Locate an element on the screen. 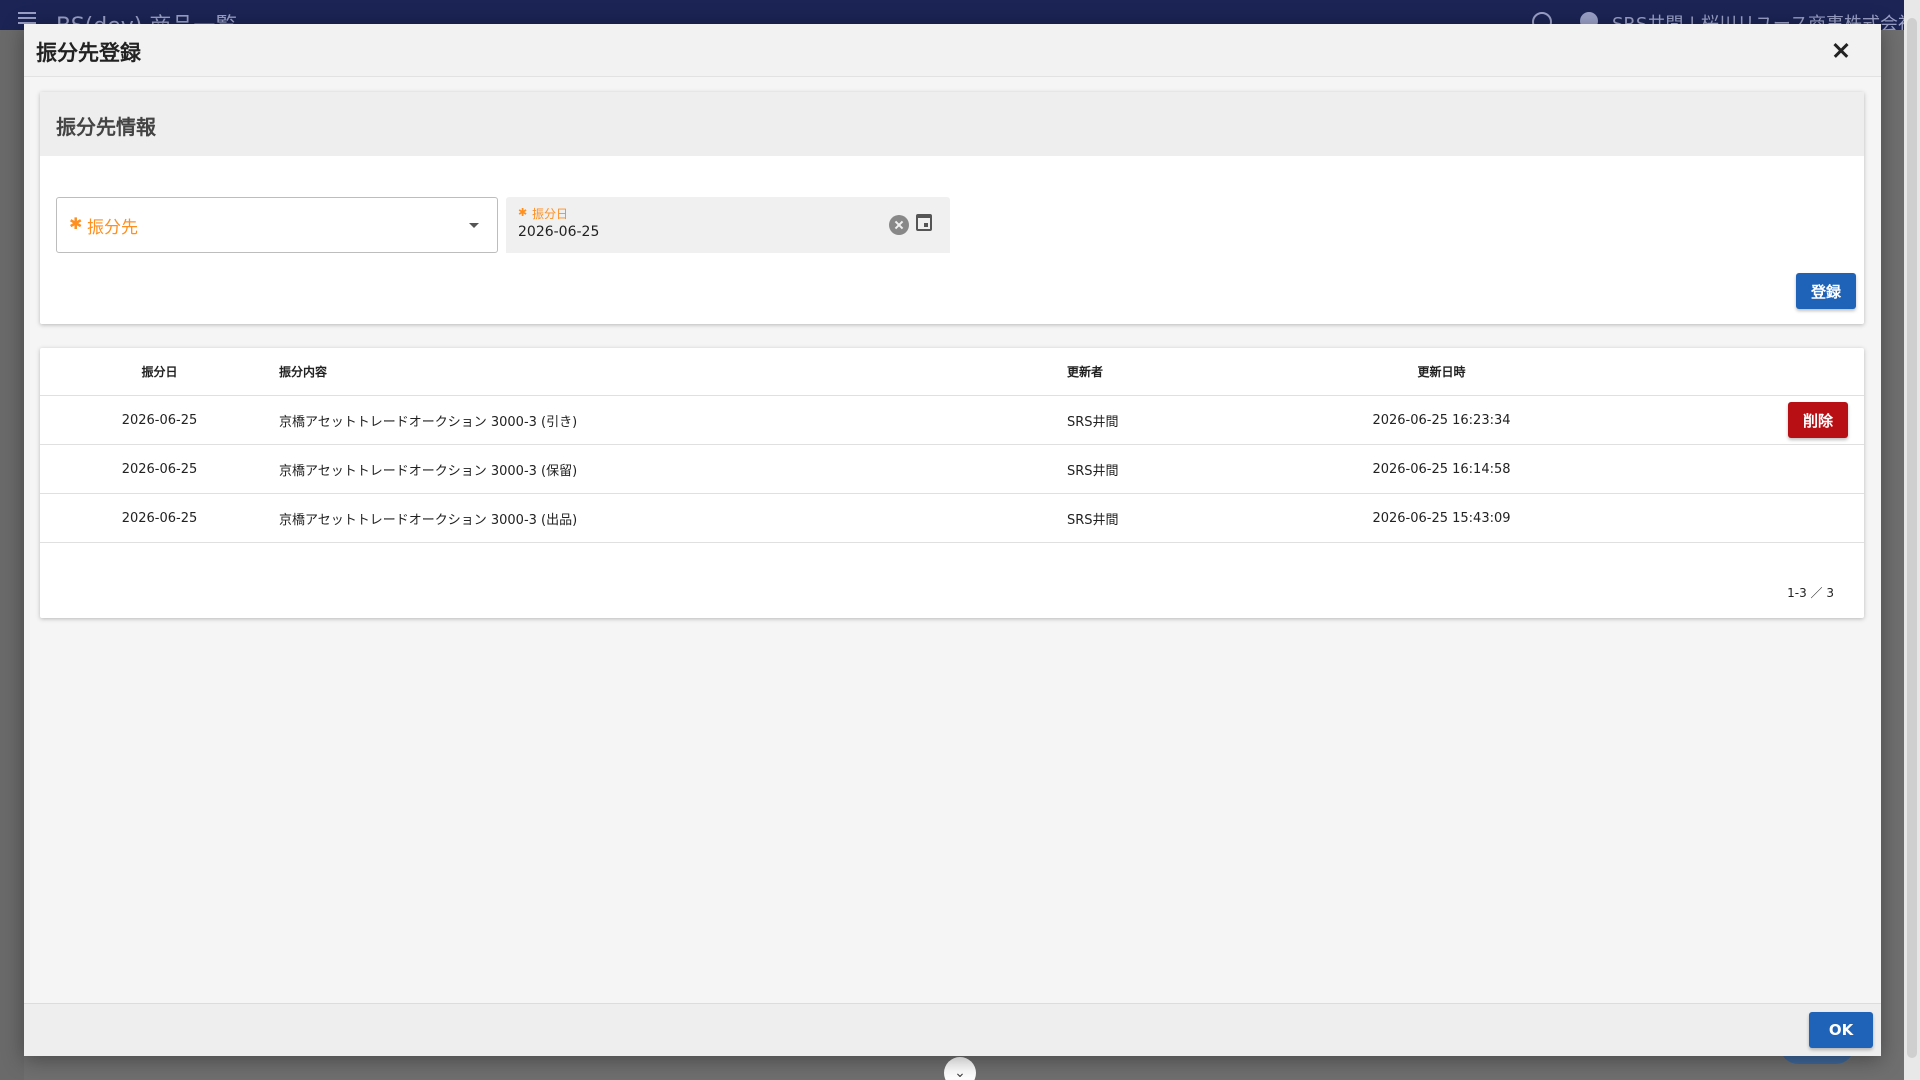 The width and height of the screenshot is (1920, 1080). assign-date-value: 2026-06-25 is located at coordinates (558, 232).